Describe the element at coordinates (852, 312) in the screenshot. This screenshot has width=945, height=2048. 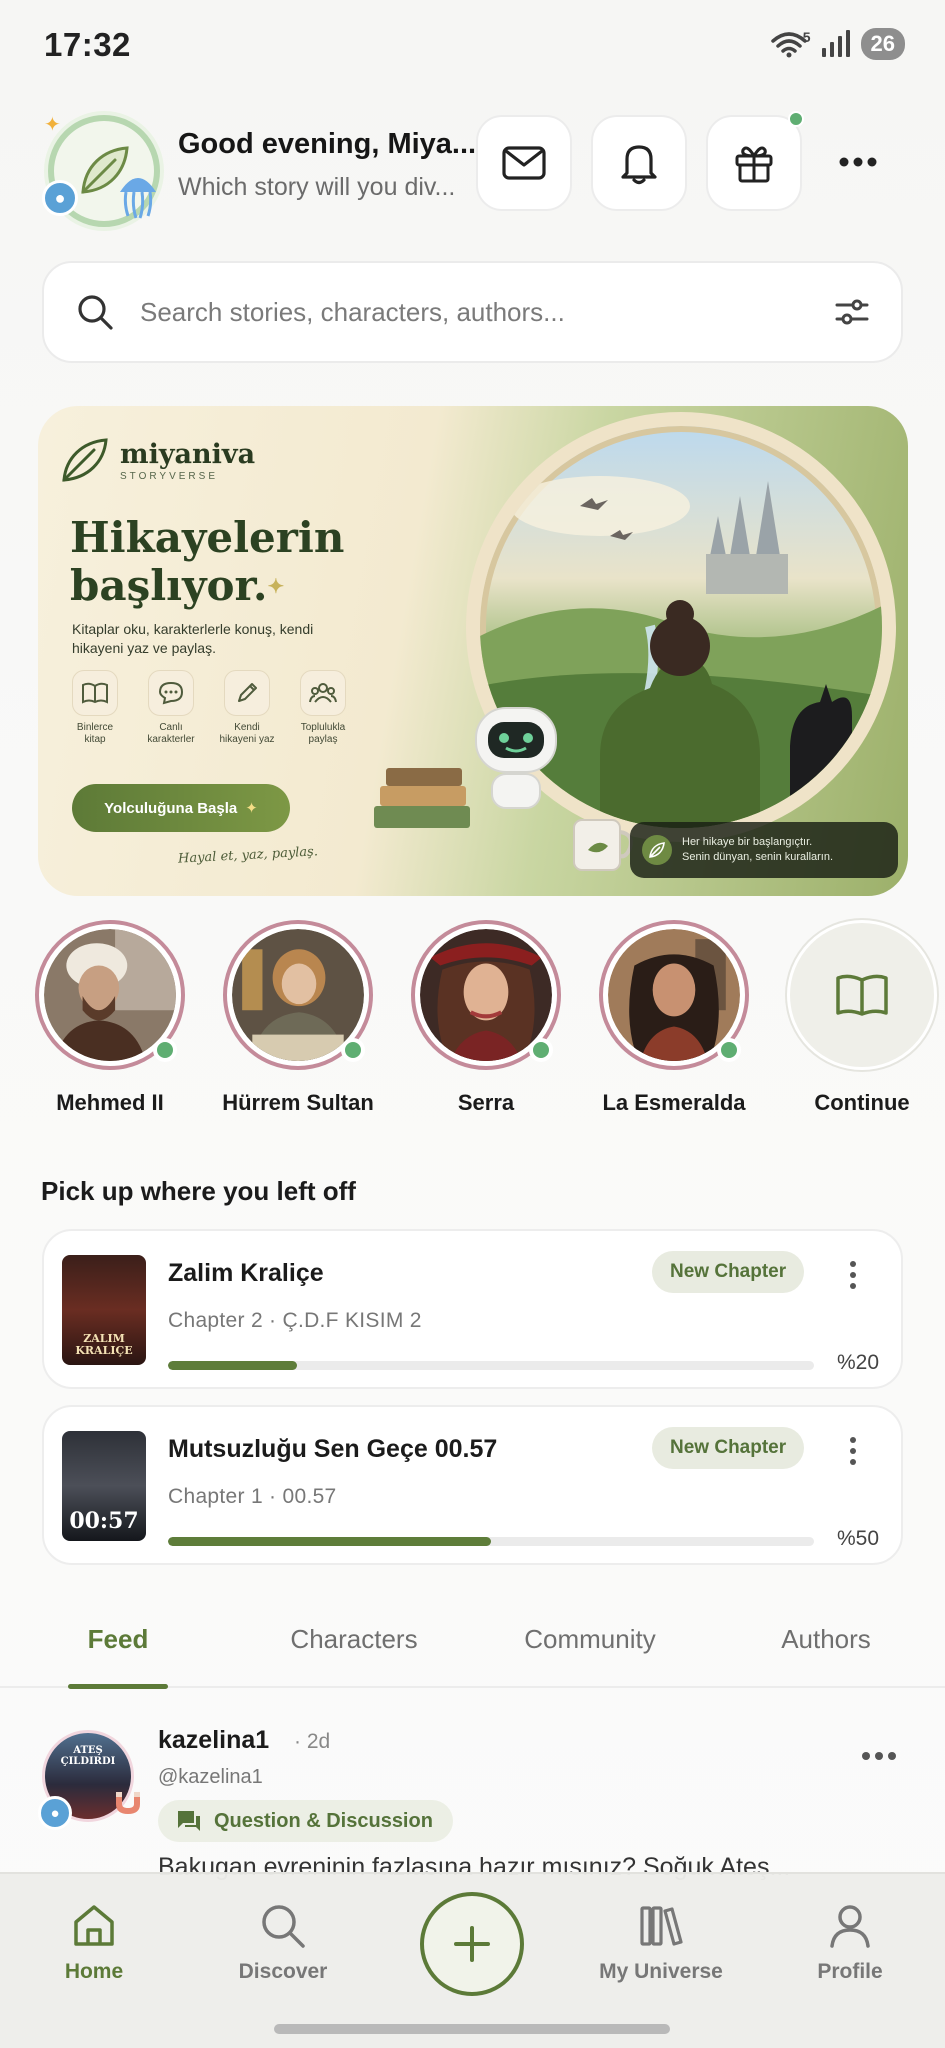
I see `filter-icon` at that location.